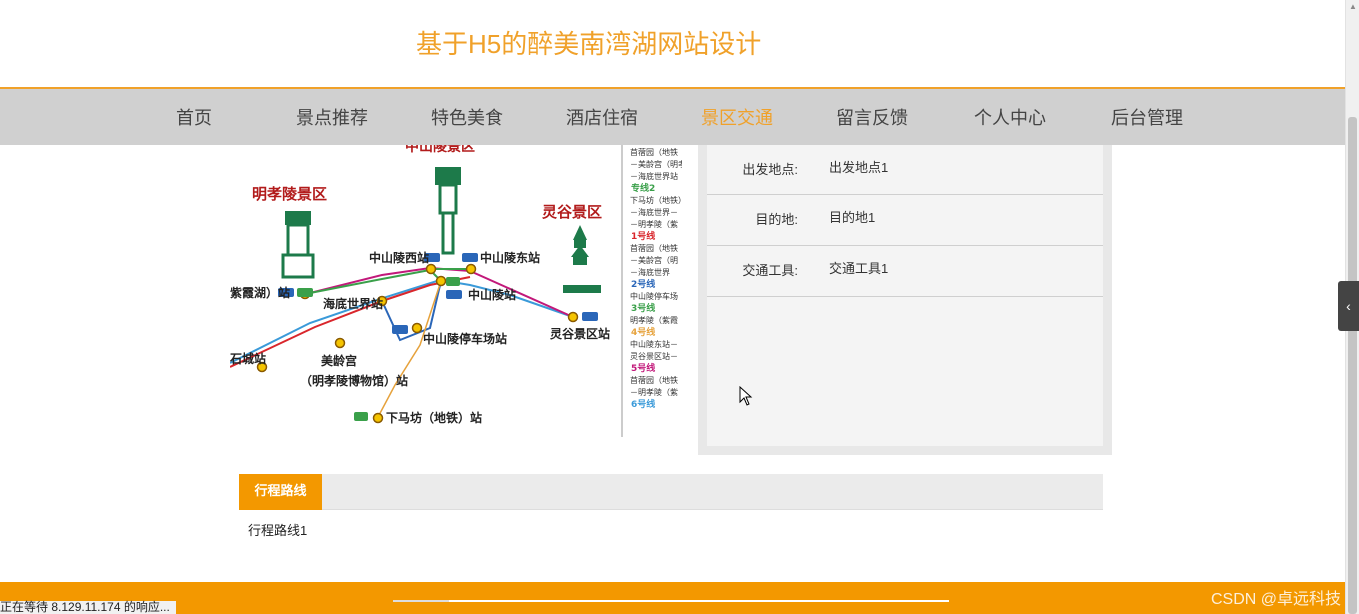 The width and height of the screenshot is (1359, 614). I want to click on legend-line-label: 4号线, so click(643, 332).